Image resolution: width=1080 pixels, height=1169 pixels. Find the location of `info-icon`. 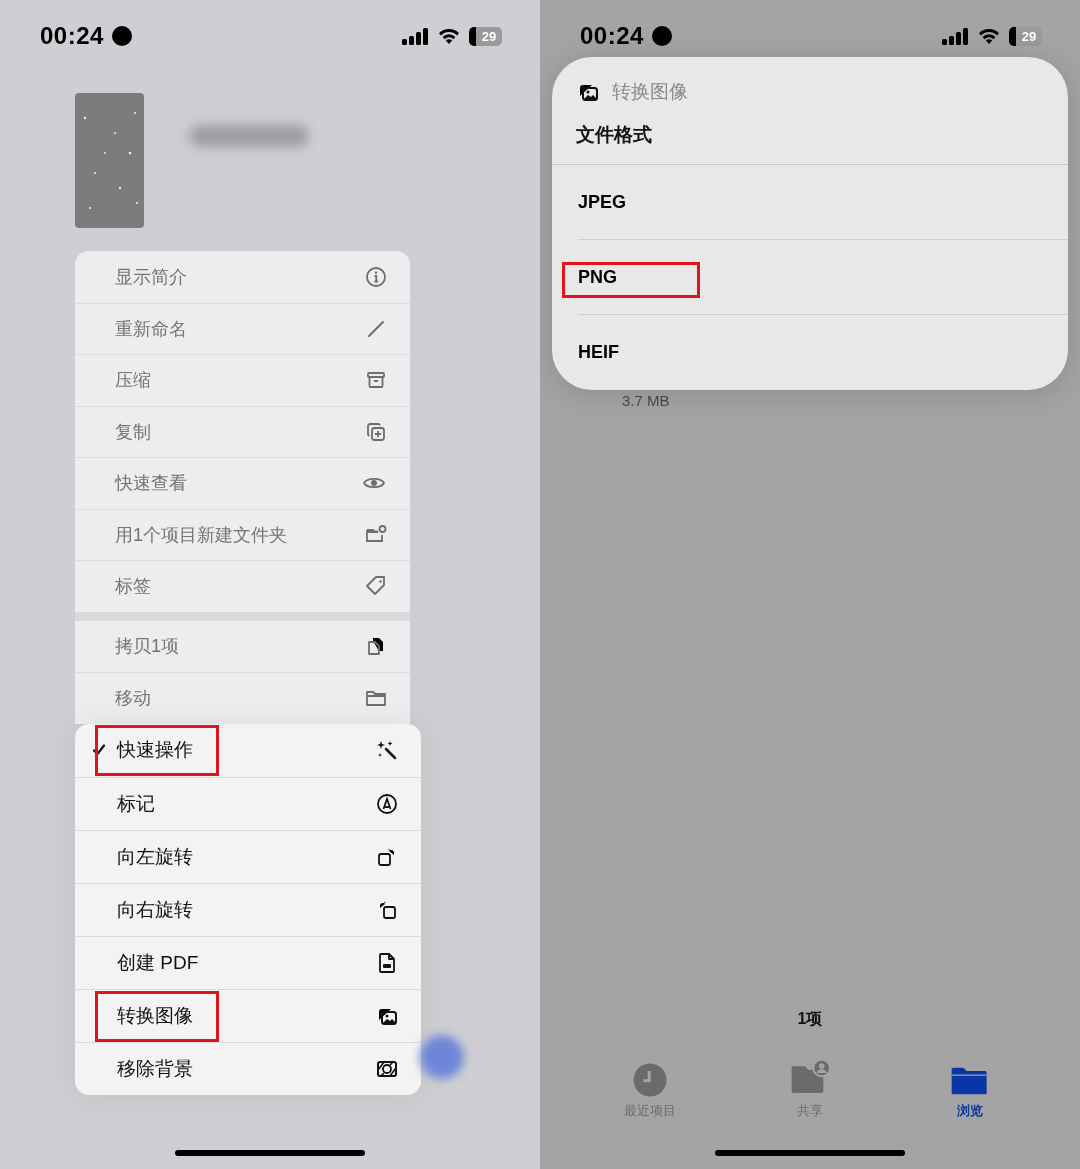

info-icon is located at coordinates (376, 276).